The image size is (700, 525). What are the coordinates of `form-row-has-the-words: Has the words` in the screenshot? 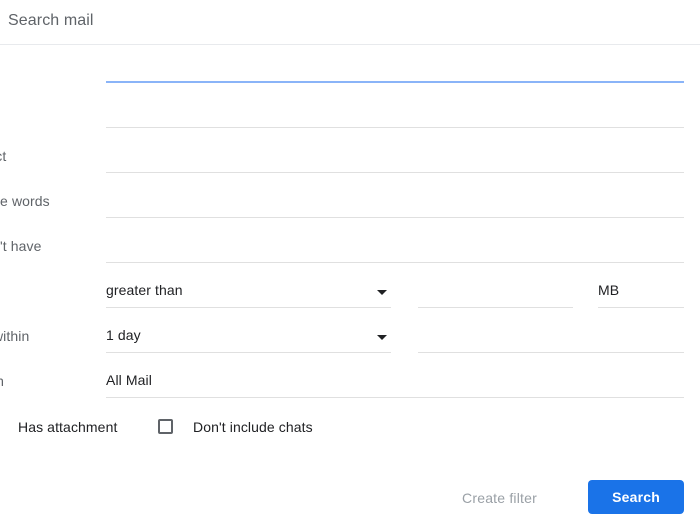 It's located at (350, 202).